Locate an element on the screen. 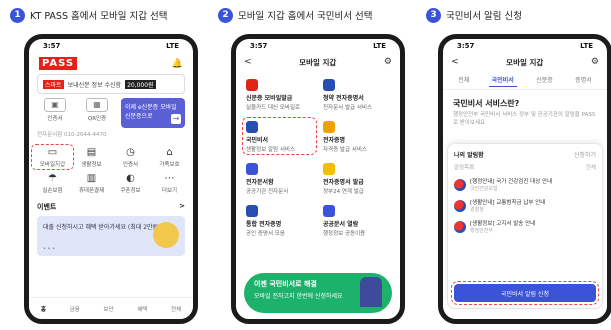 Image resolution: width=611 pixels, height=330 pixels. step-1-text: KT PASS 홈에서 모바일 지갑 선택 is located at coordinates (99, 16).